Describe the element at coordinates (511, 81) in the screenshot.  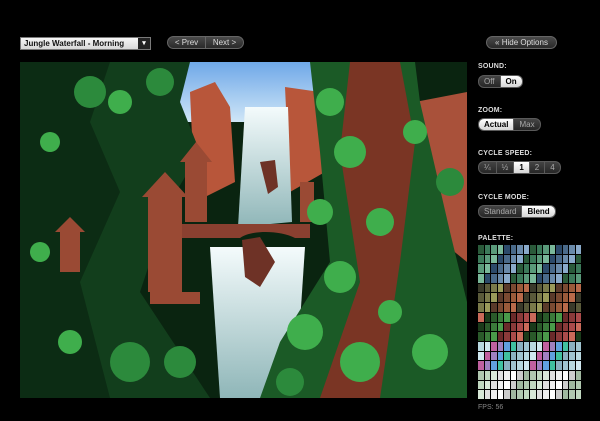
I see `sound-on-option: On` at that location.